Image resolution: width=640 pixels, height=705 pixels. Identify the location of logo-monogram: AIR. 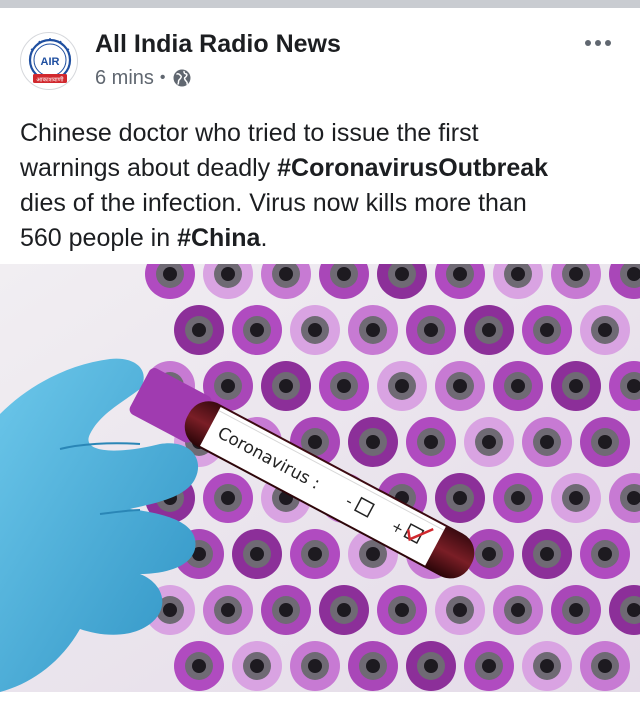
(50, 62).